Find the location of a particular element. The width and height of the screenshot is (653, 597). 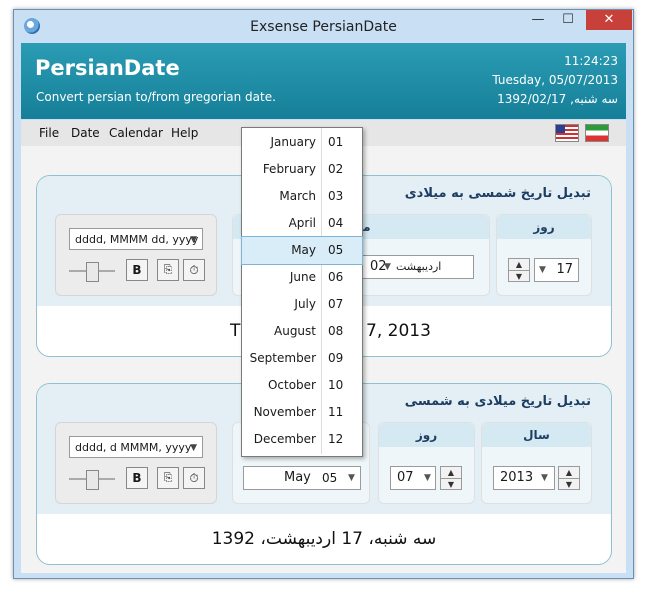

month-option-number: 12 is located at coordinates (336, 439).